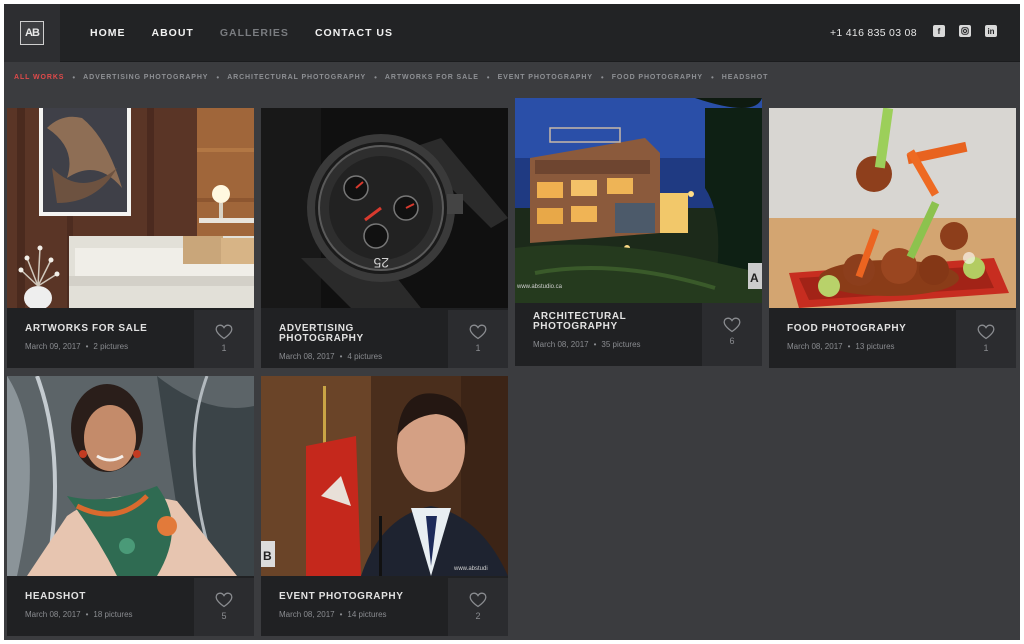  What do you see at coordinates (354, 33) in the screenshot?
I see `nav-contact: CONTACT US` at bounding box center [354, 33].